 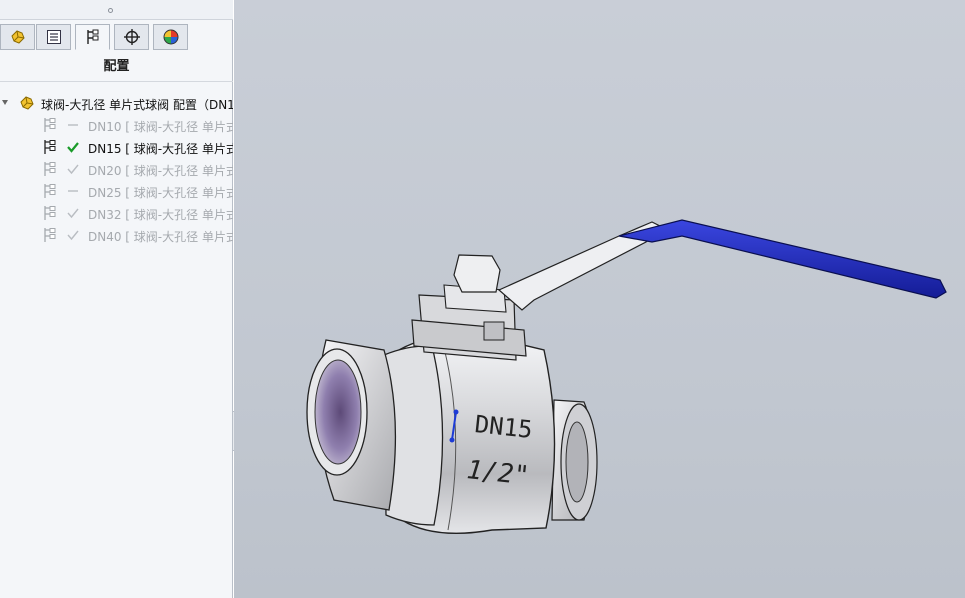 I want to click on configuration-item: DN10 [ 球阀-大孔径 单片式, so click(x=116, y=125).